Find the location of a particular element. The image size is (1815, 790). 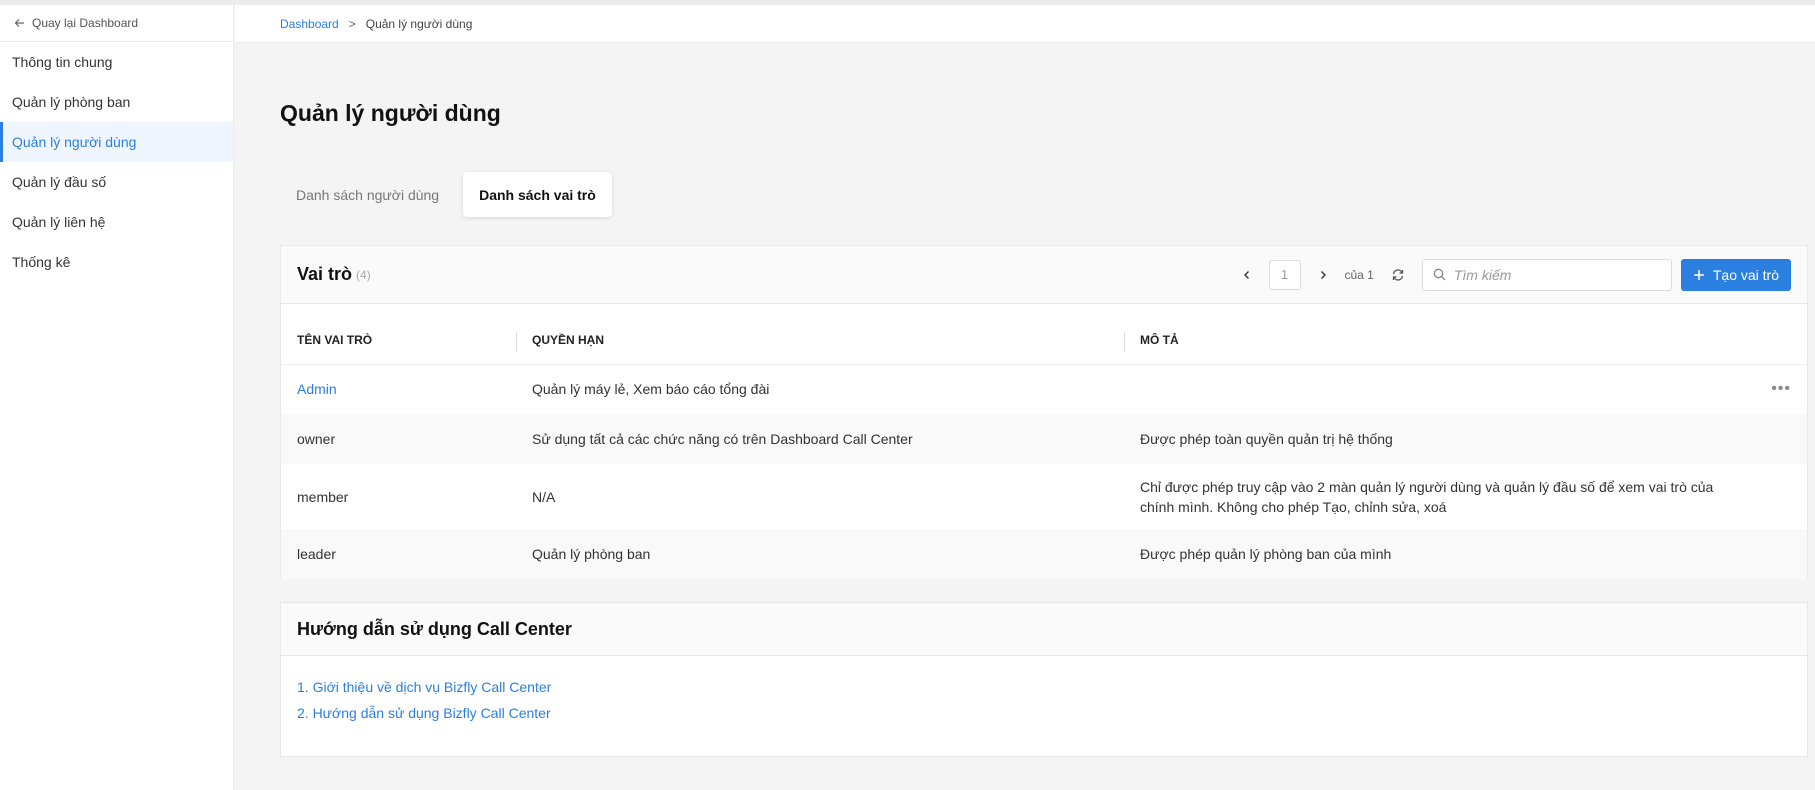

sidebar-item-label: Thông tin chung is located at coordinates (62, 62).